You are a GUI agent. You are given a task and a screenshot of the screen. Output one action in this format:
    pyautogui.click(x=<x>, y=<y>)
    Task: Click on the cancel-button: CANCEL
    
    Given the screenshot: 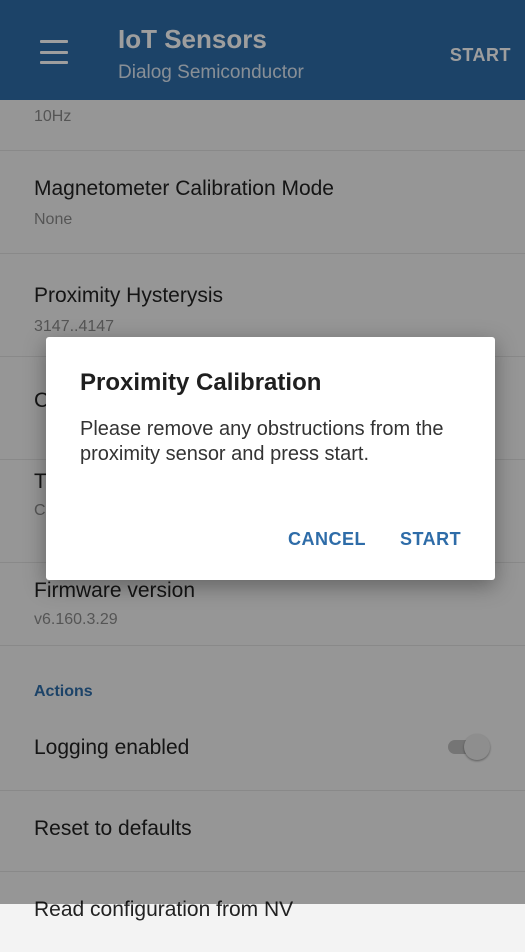 What is the action you would take?
    pyautogui.click(x=327, y=539)
    